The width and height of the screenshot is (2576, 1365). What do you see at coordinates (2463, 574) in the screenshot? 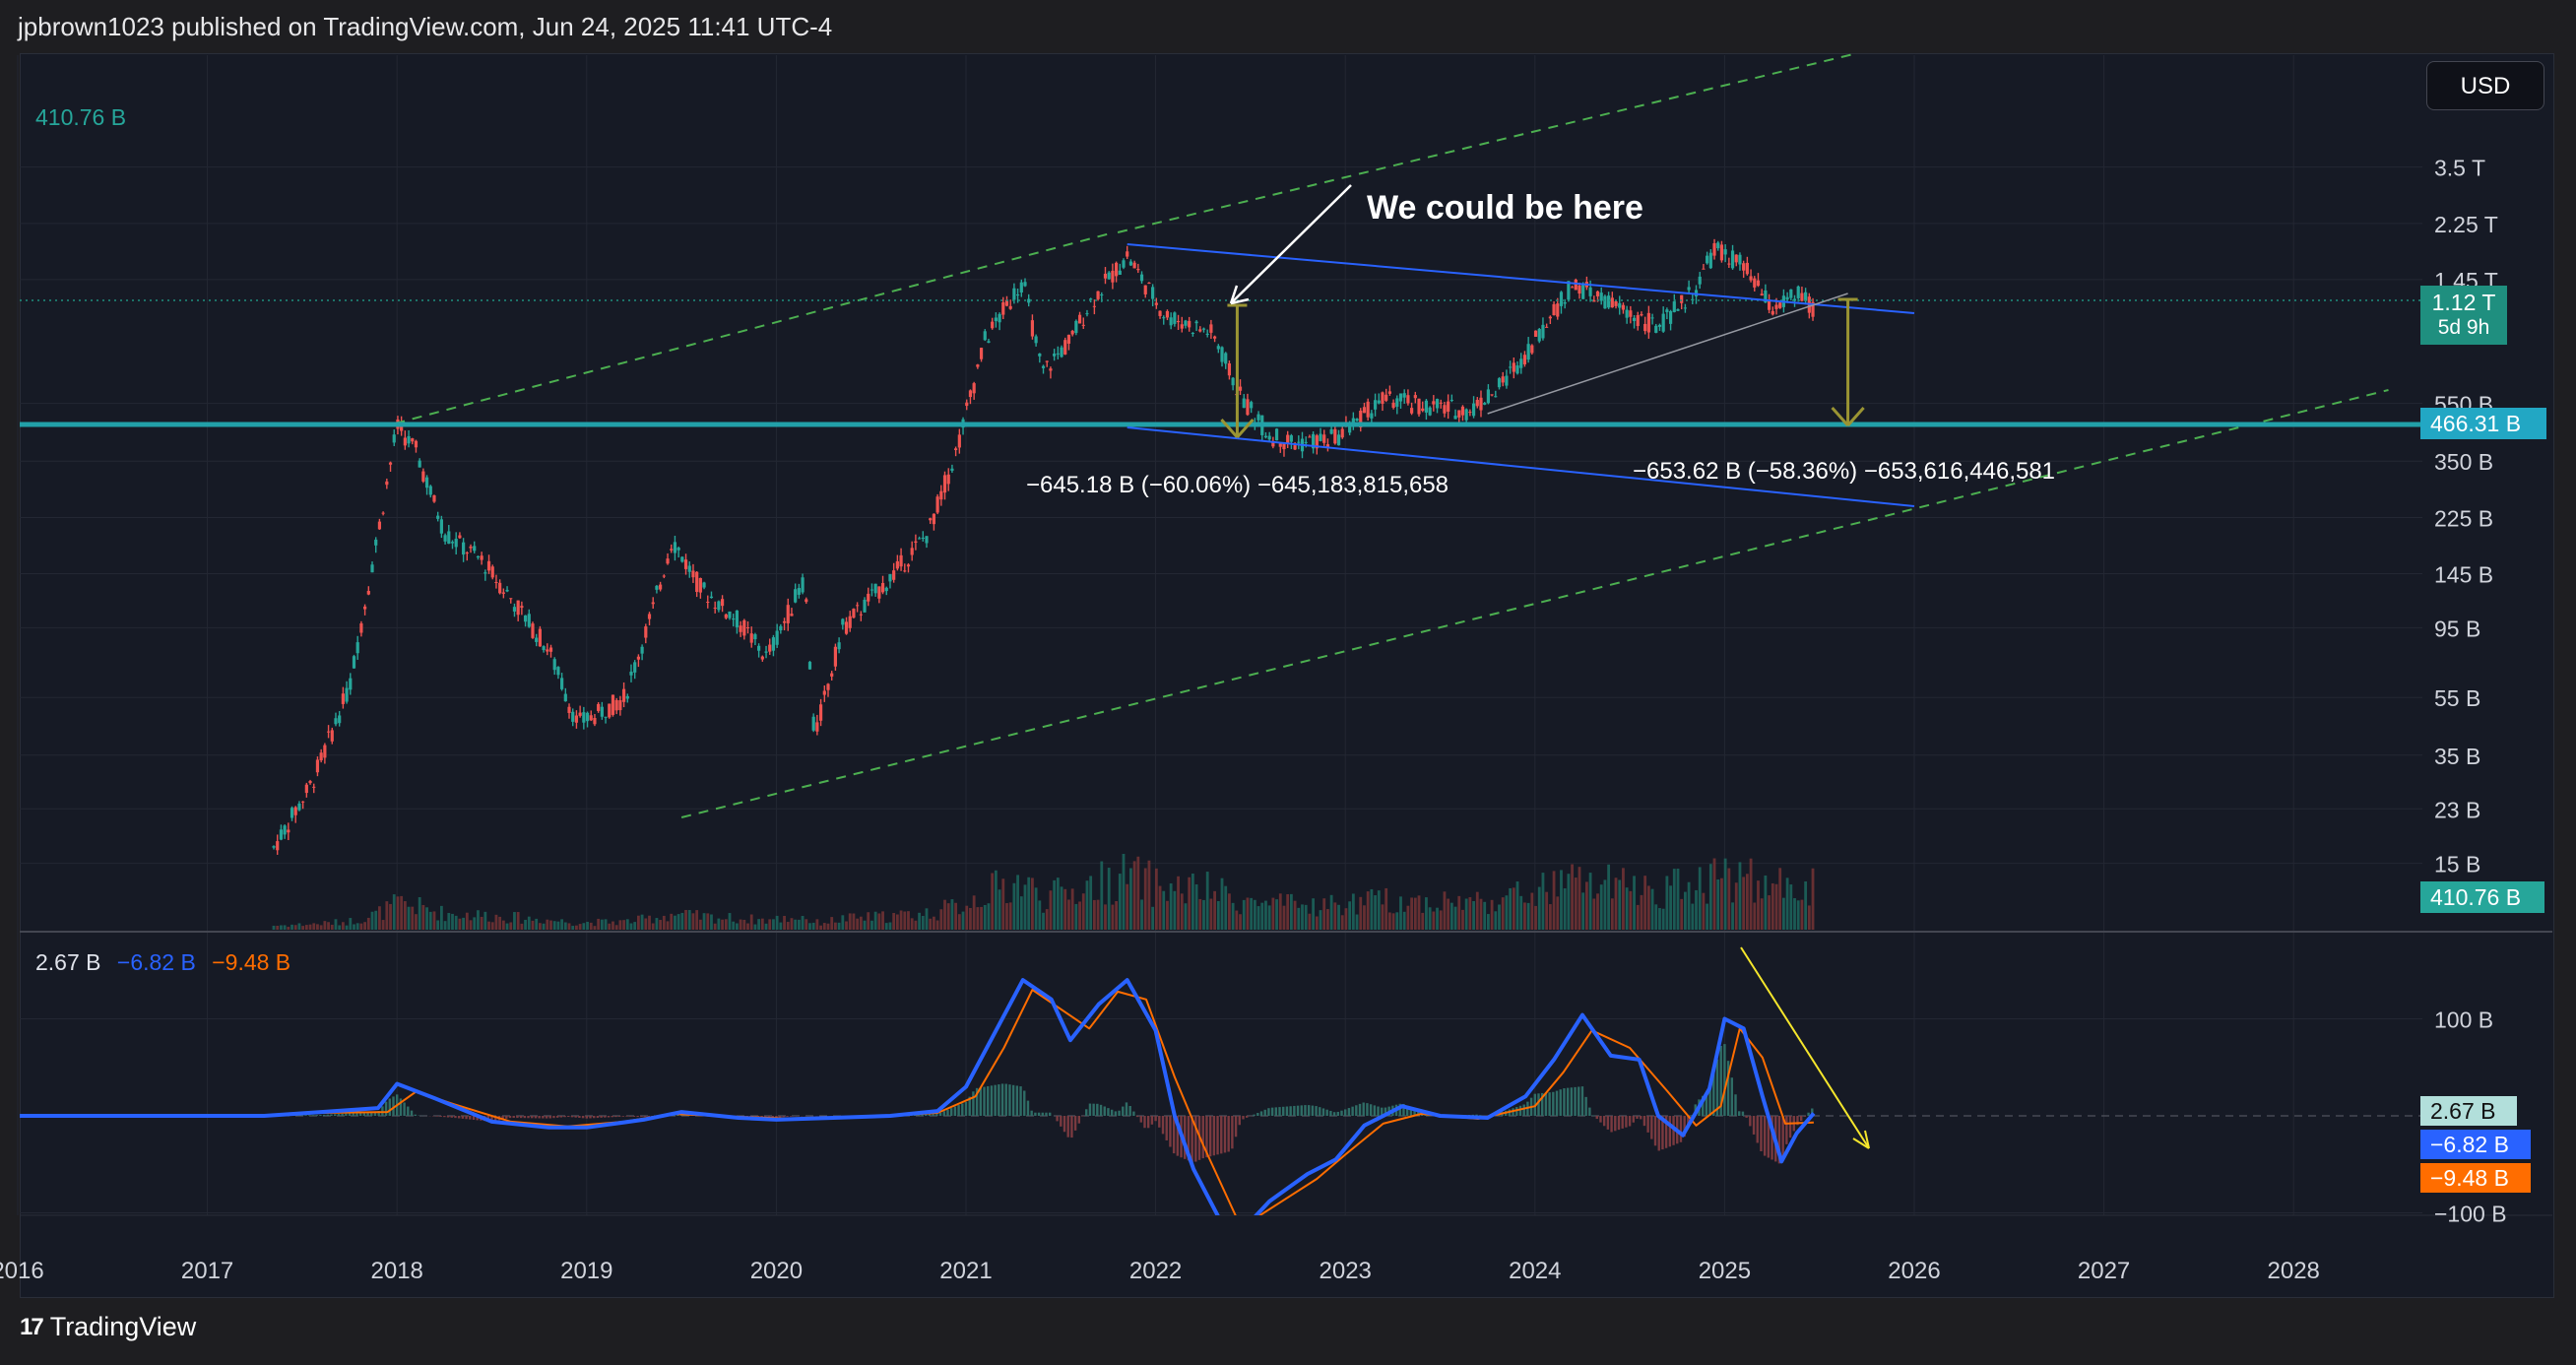
I see `y-tick-label: 145 B` at bounding box center [2463, 574].